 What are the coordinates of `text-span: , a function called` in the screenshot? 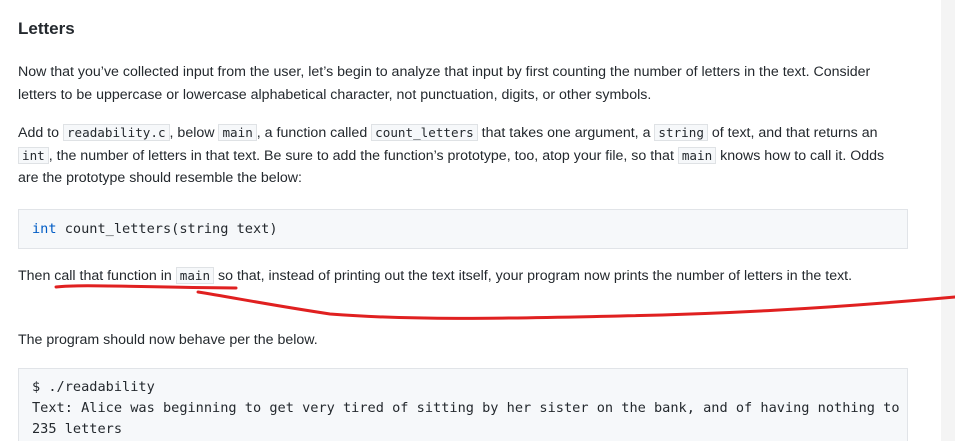 It's located at (314, 133).